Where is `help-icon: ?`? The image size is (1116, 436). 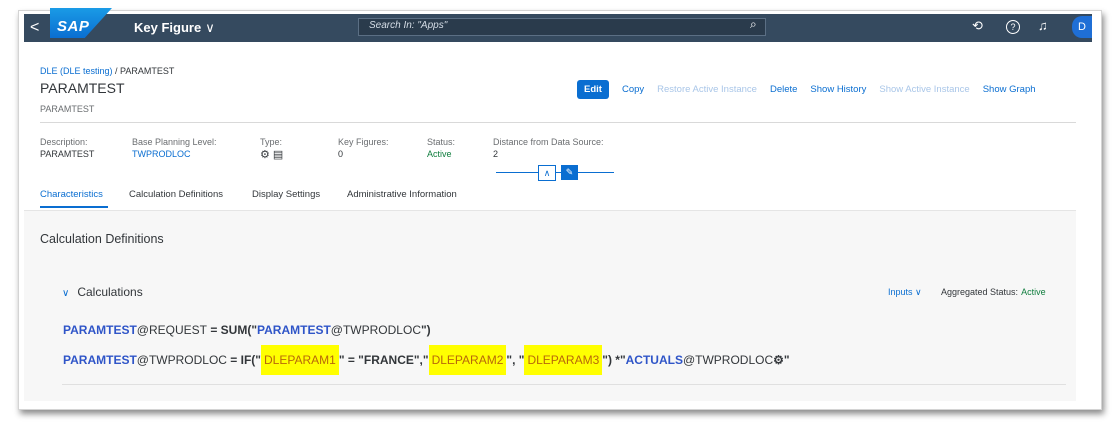
help-icon: ? is located at coordinates (1013, 27).